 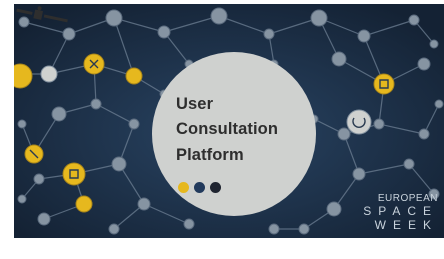 What do you see at coordinates (215, 187) in the screenshot?
I see `black-dot` at bounding box center [215, 187].